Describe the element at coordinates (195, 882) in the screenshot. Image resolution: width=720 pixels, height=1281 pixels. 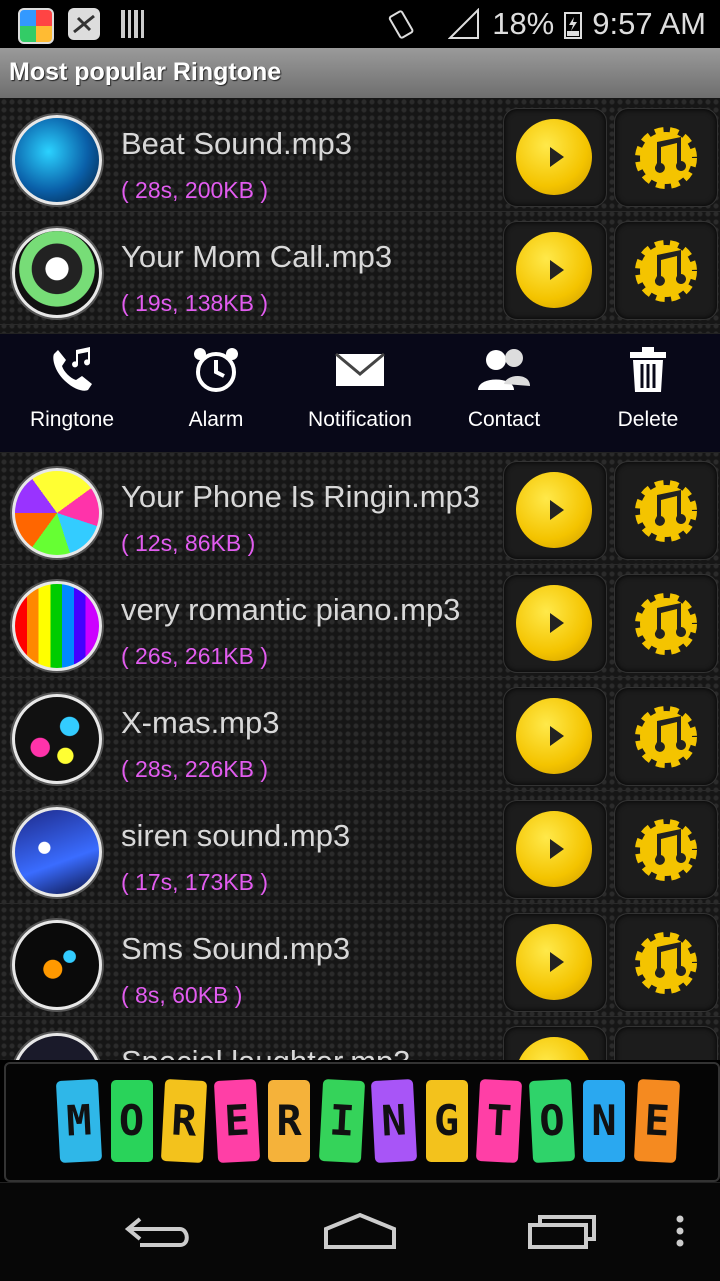
I see `ringtone-info: ( 17s, 173KB )` at that location.